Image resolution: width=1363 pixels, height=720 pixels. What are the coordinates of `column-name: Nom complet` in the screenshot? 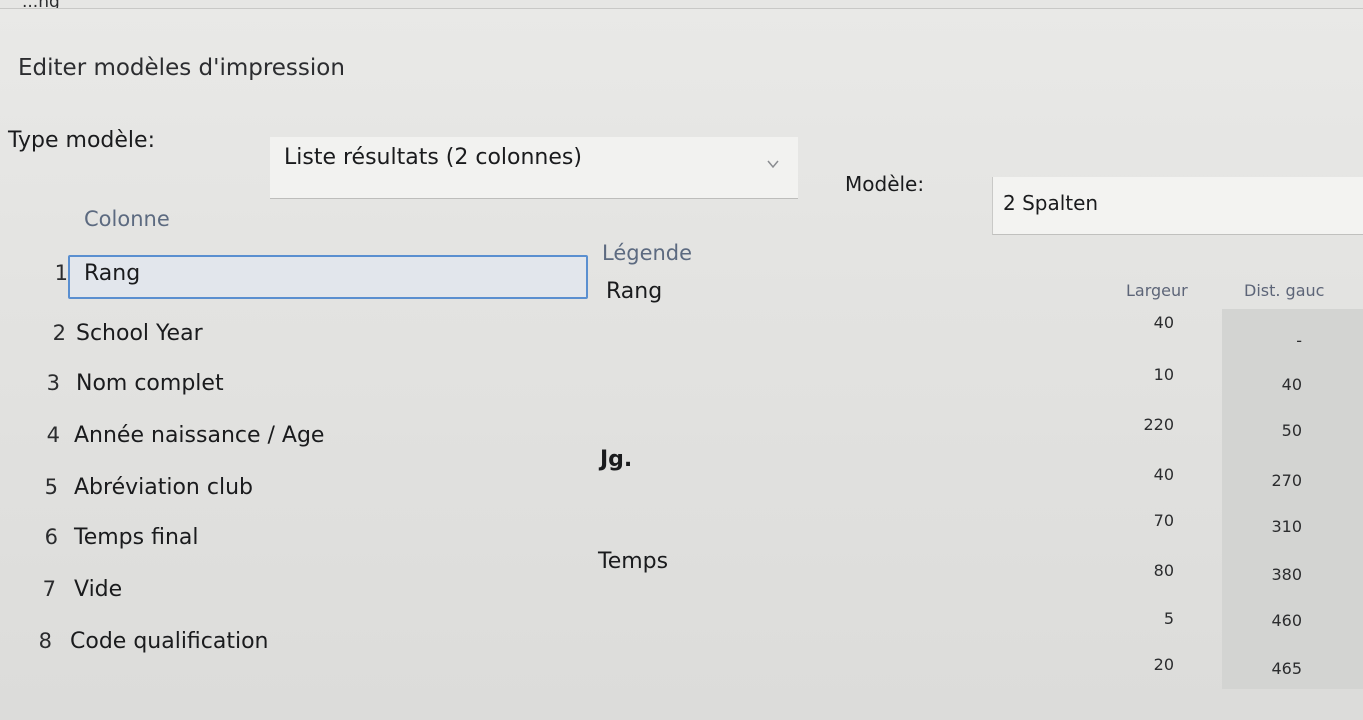 It's located at (150, 383).